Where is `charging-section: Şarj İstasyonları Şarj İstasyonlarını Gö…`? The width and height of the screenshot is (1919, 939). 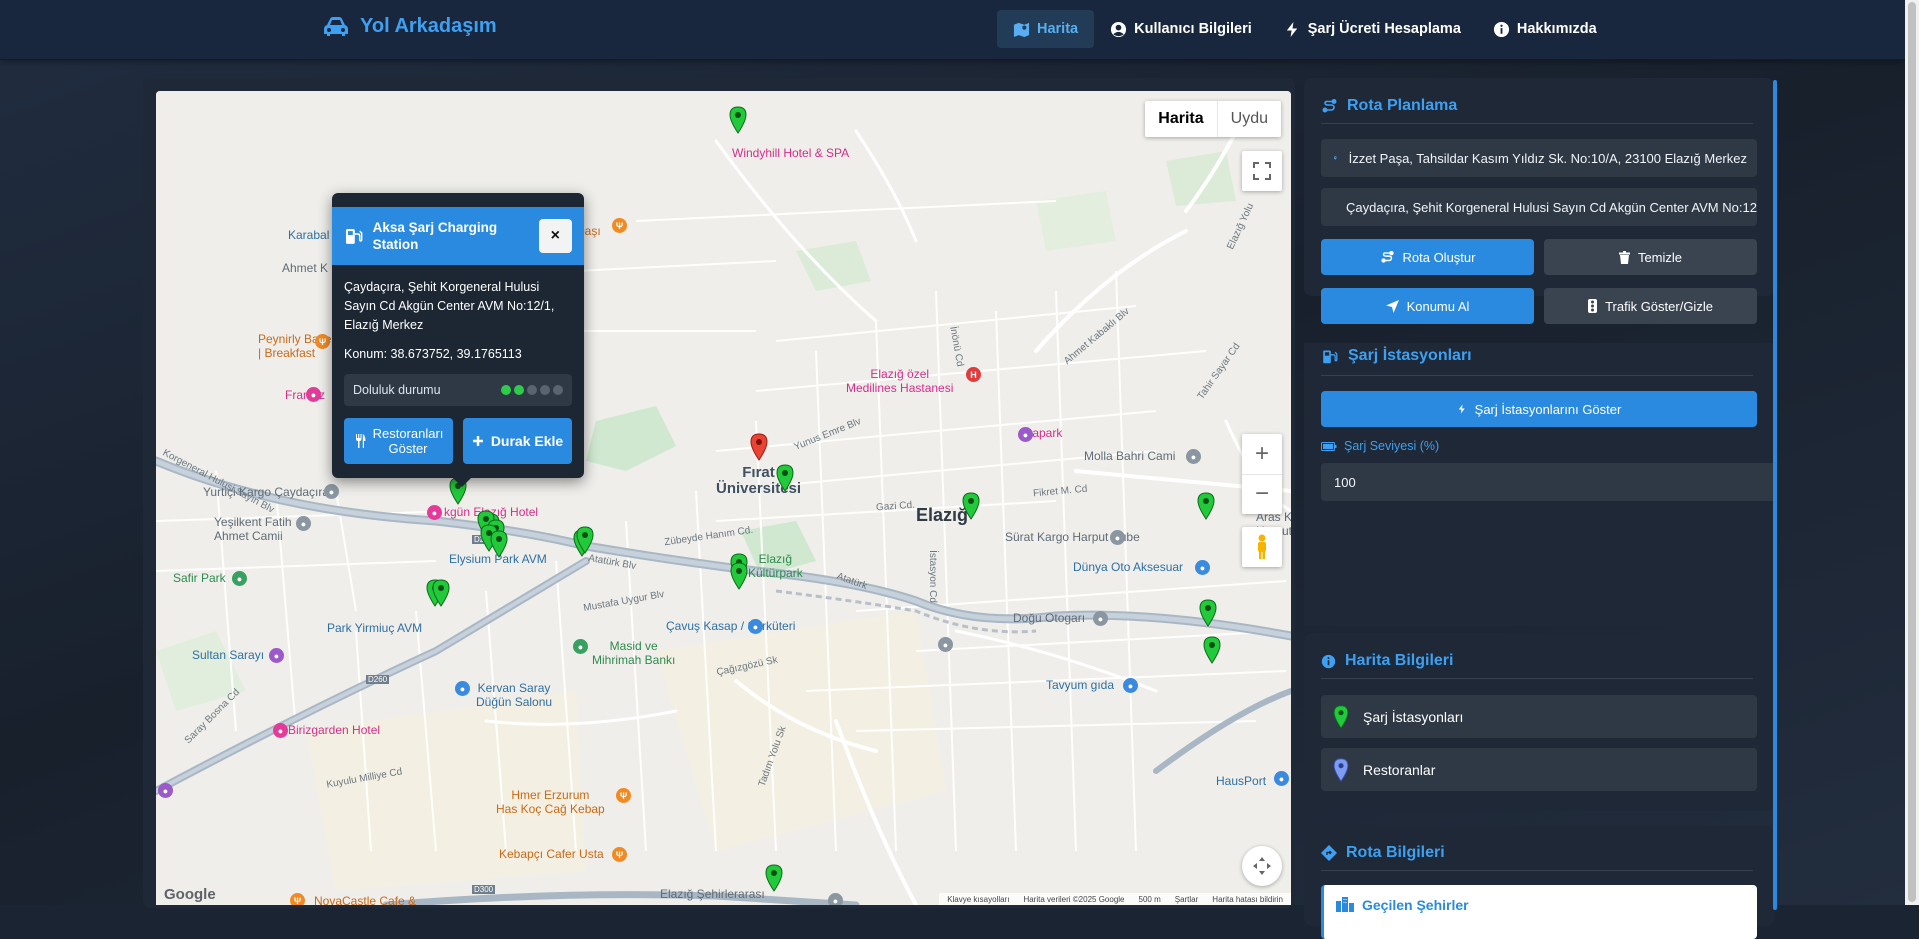
charging-section: Şarj İstasyonları Şarj İstasyonlarını Gö… is located at coordinates (1539, 484).